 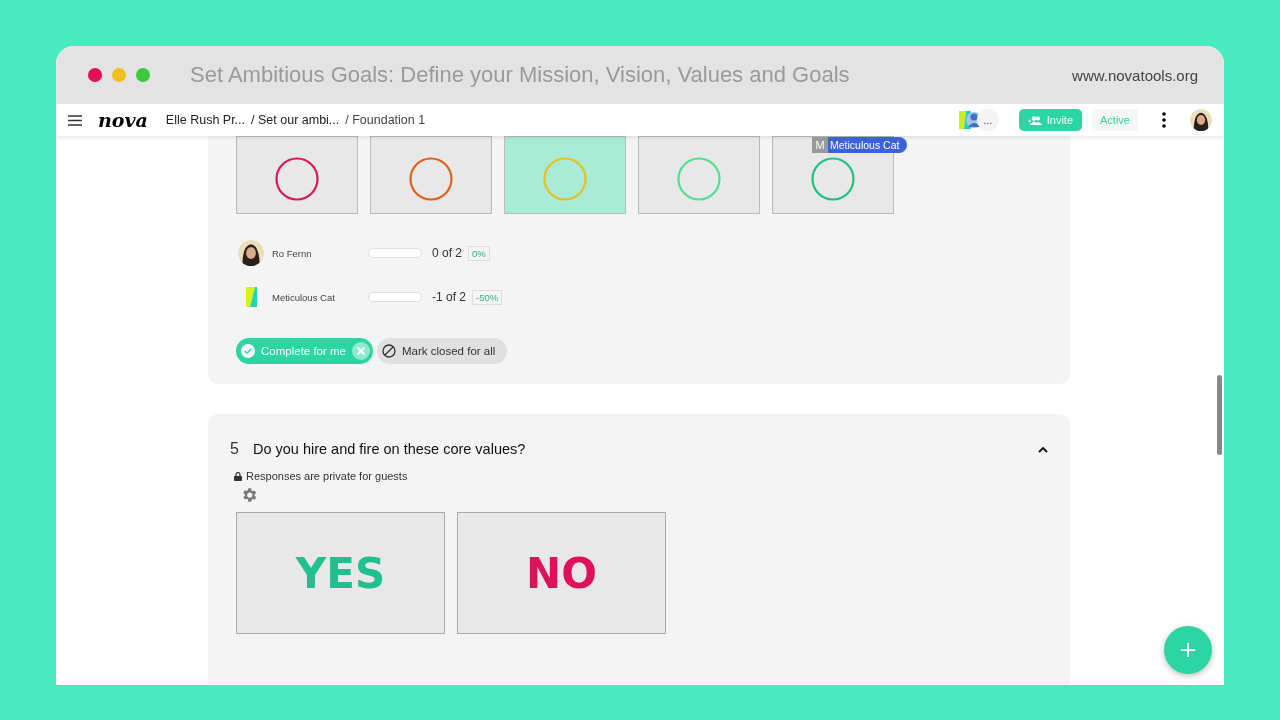 I want to click on percent-badge: 0%, so click(x=479, y=253).